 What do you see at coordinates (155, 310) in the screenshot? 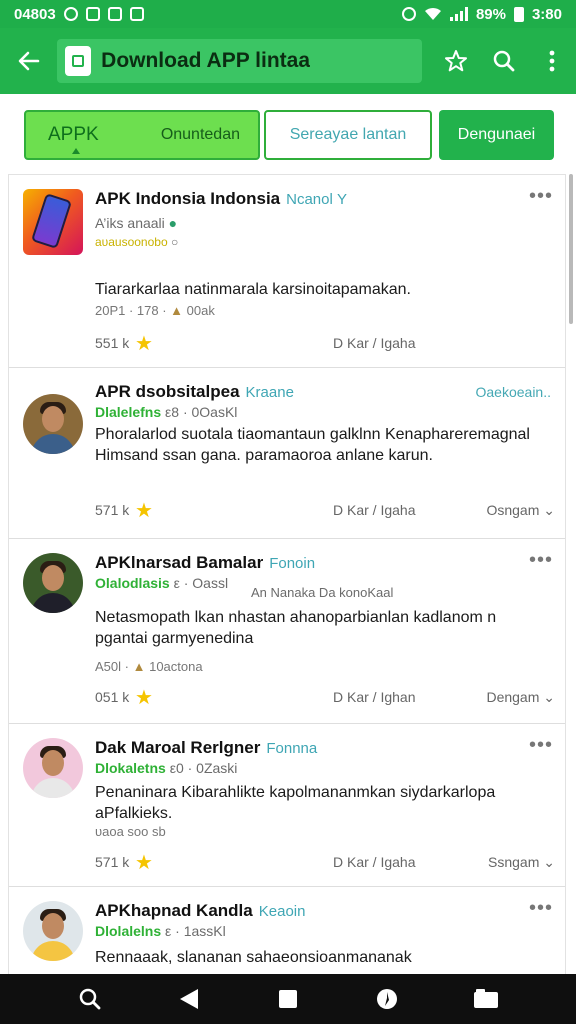
I see `item-meta: 20P1 · 178 · ▲ 00ak` at bounding box center [155, 310].